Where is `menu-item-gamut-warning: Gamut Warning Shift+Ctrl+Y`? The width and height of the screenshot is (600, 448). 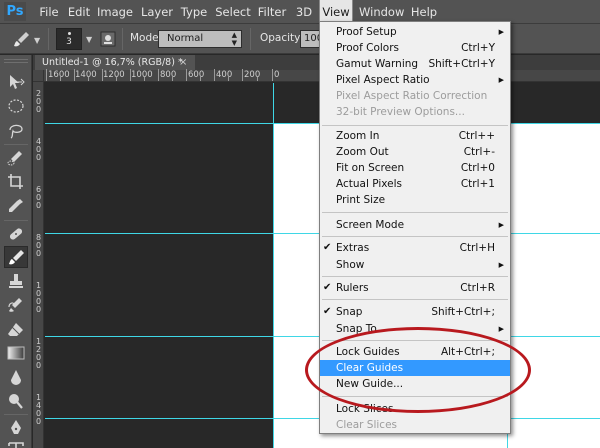
menu-item-gamut-warning: Gamut Warning Shift+Ctrl+Y is located at coordinates (415, 64).